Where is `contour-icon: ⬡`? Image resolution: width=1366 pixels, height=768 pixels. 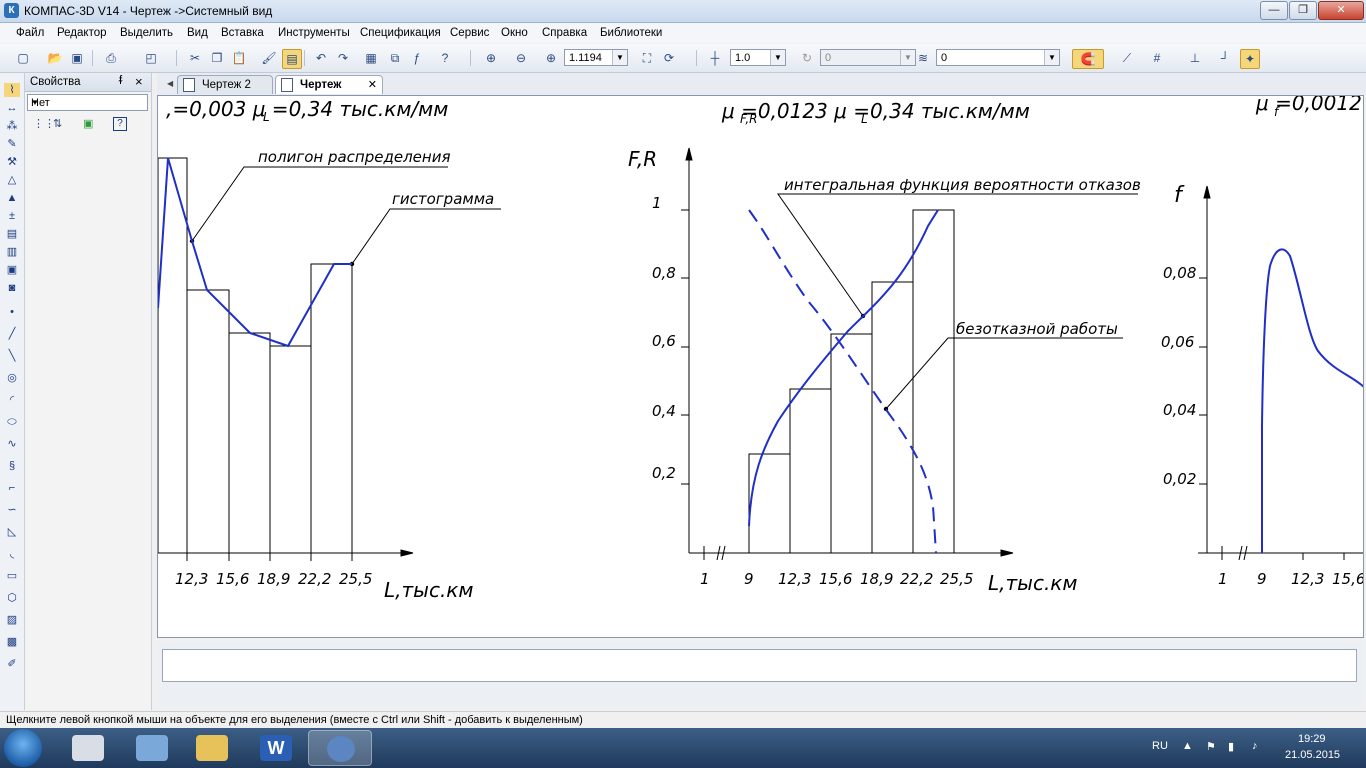
contour-icon: ⬡ is located at coordinates (12, 598).